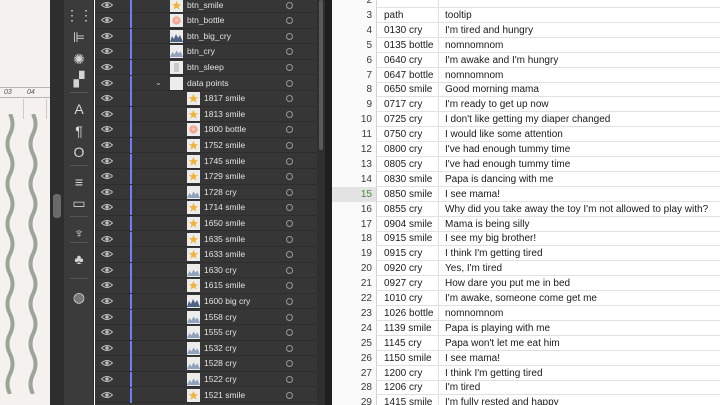 Image resolution: width=720 pixels, height=405 pixels. I want to click on cell-path: 1026 bottle, so click(408, 313).